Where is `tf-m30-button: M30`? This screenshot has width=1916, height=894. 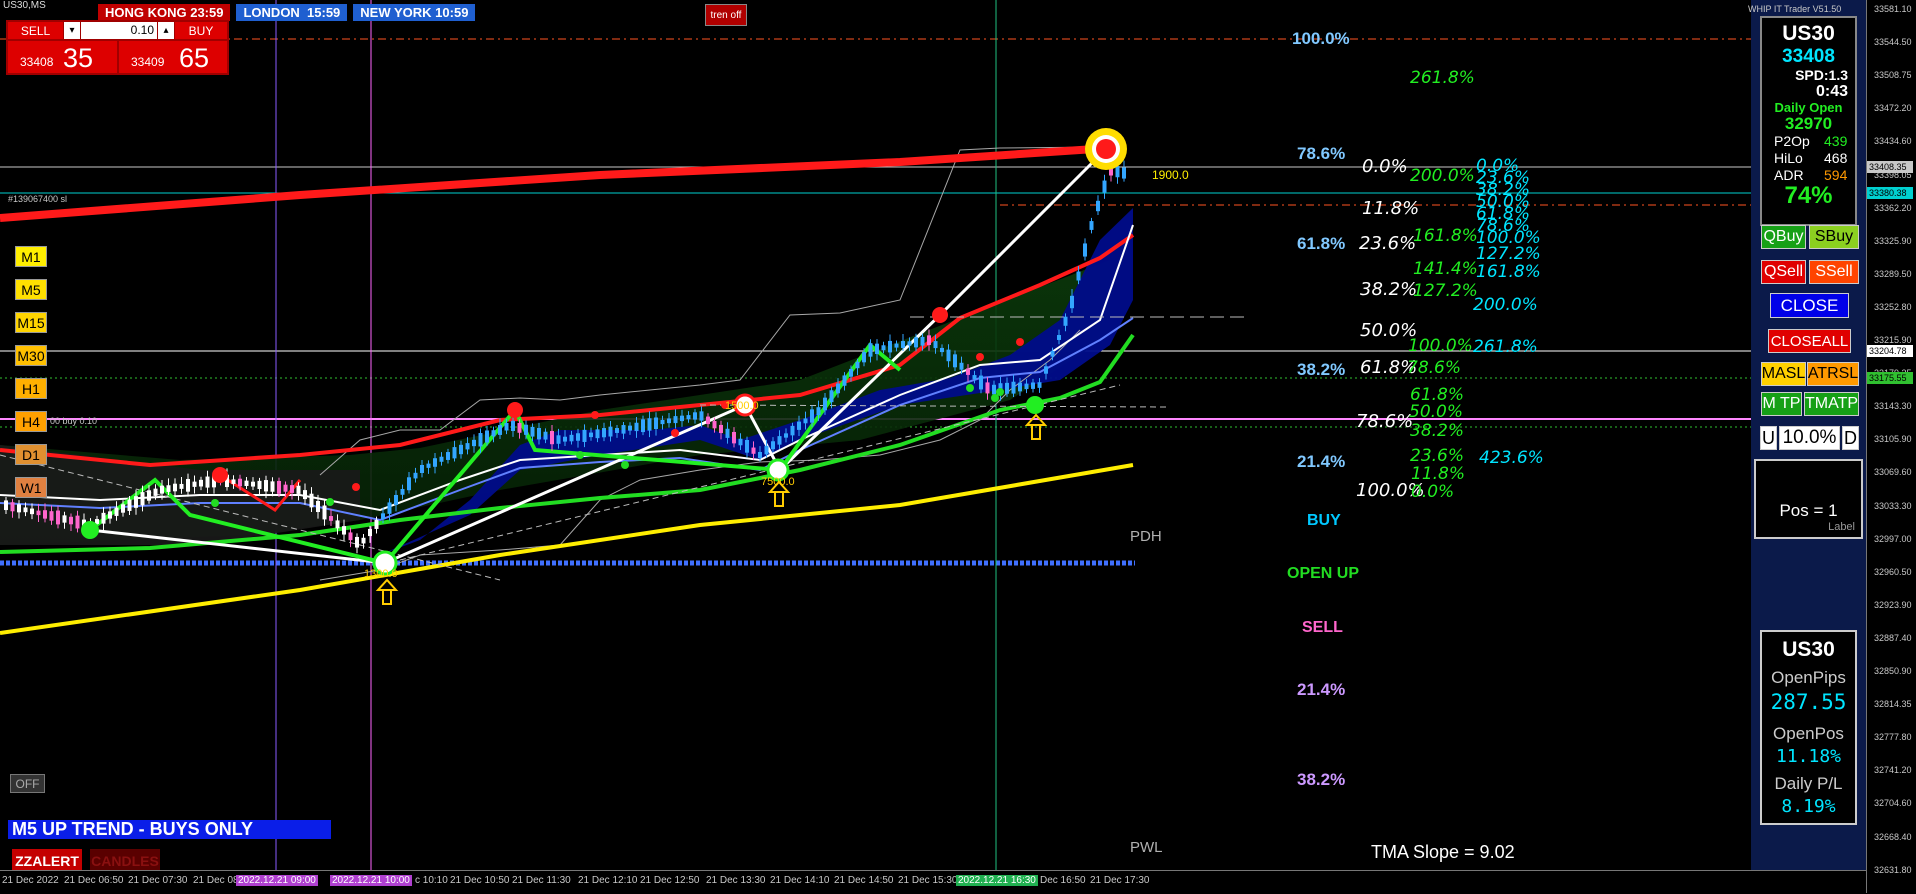 tf-m30-button: M30 is located at coordinates (31, 355).